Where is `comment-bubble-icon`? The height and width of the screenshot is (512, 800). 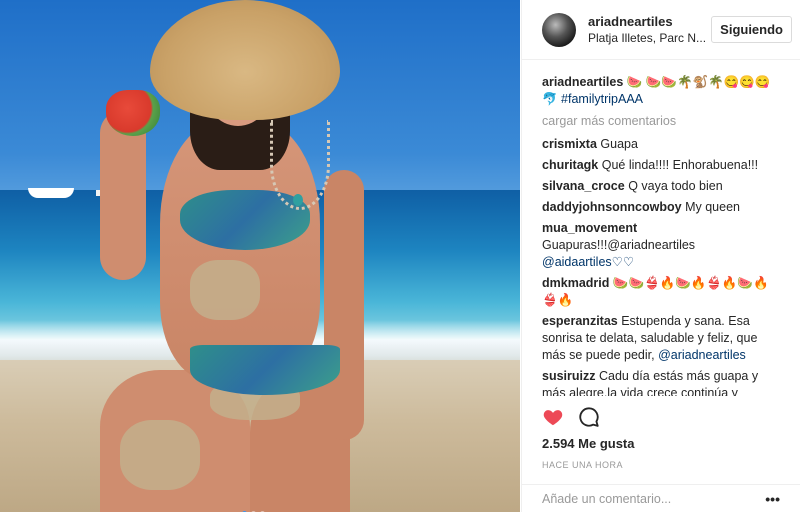
comment-bubble-icon is located at coordinates (589, 417).